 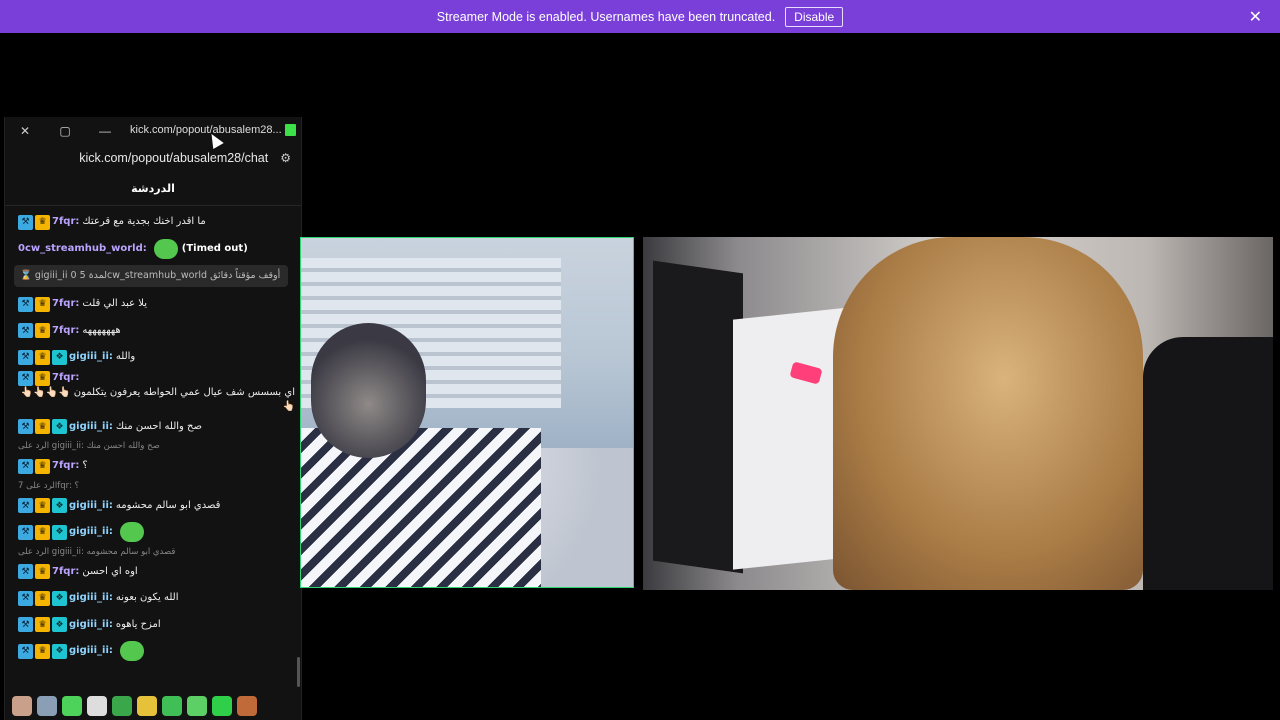 What do you see at coordinates (131, 651) in the screenshot?
I see `frog-emote-icon` at bounding box center [131, 651].